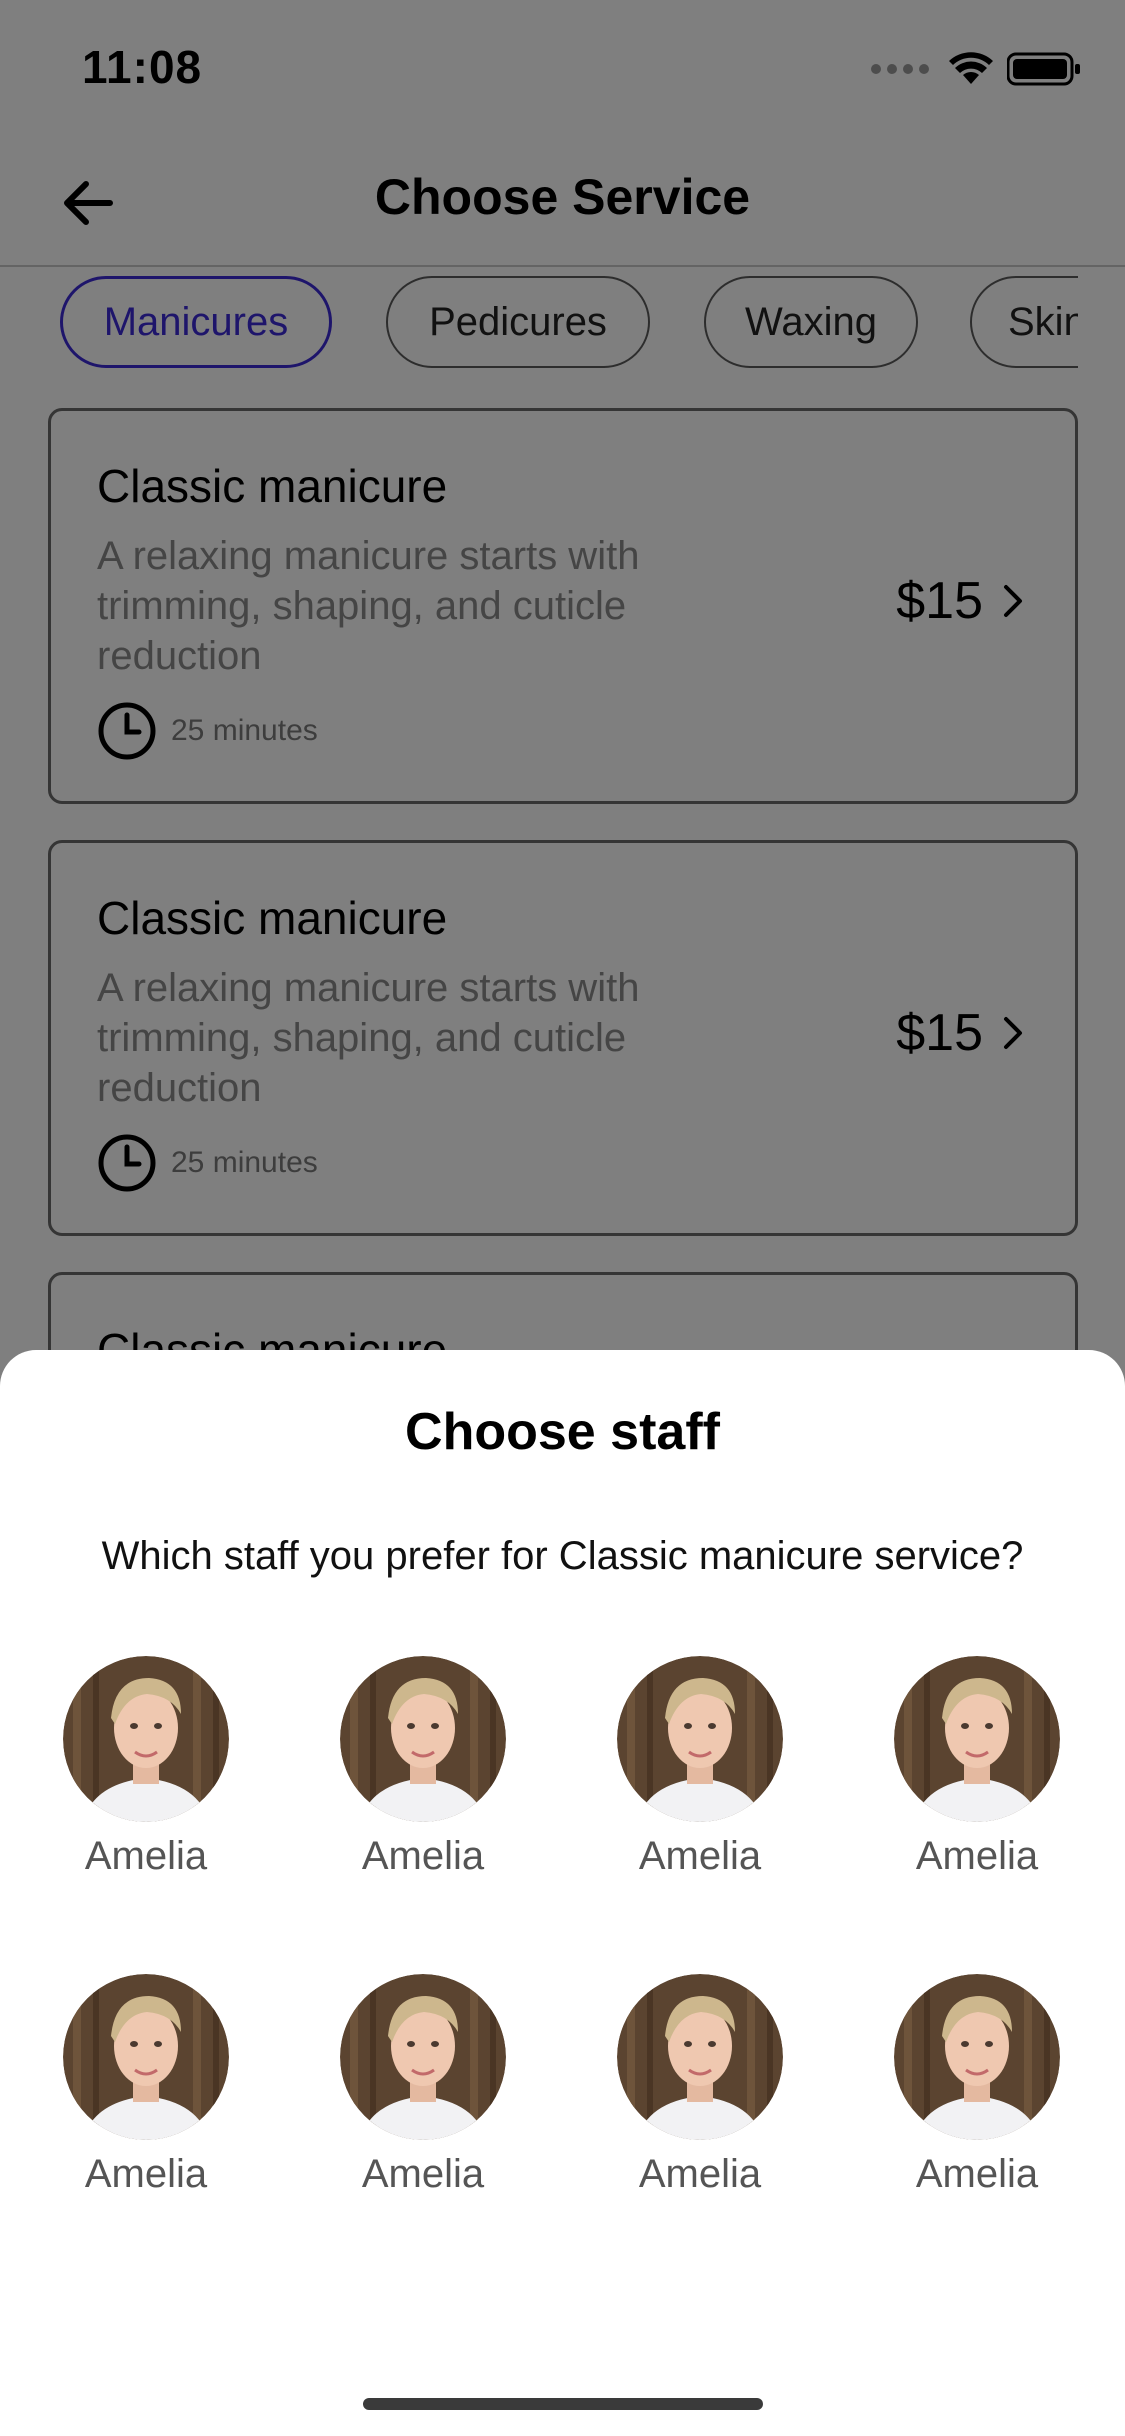  Describe the element at coordinates (562, 1432) in the screenshot. I see `sheet-title: Choose staff` at that location.